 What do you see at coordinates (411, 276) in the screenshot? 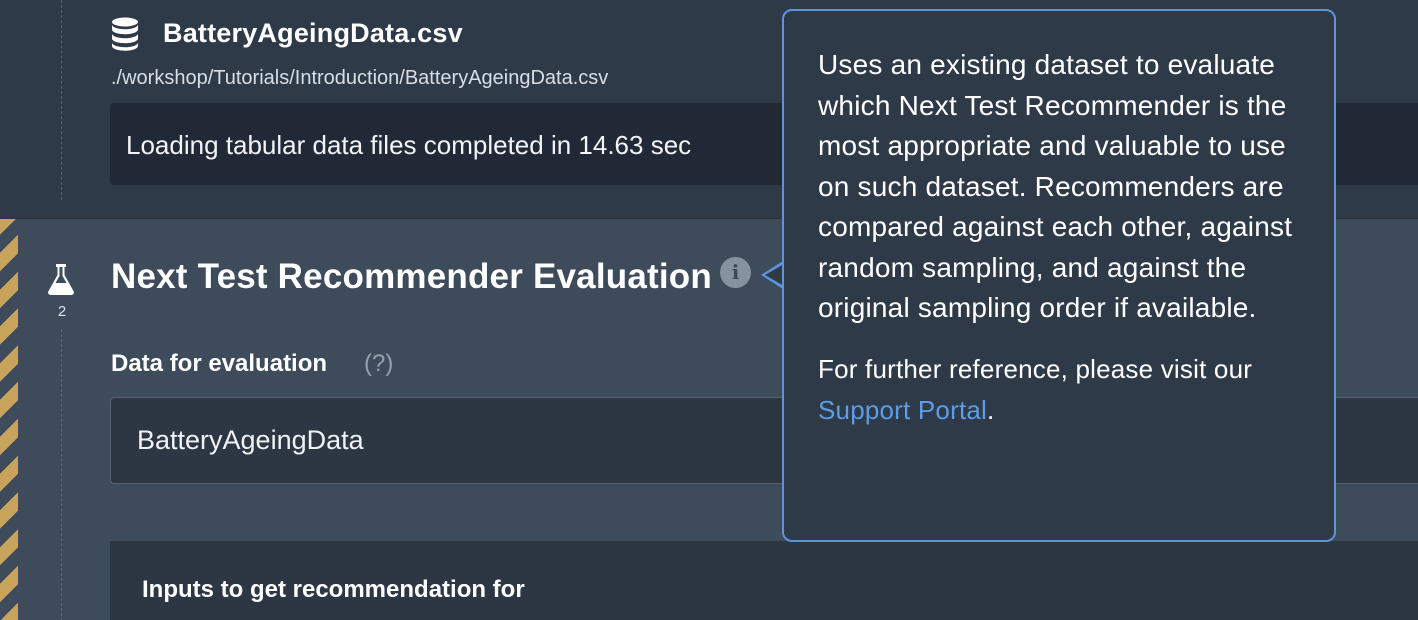
I see `step-title: Next Test Recommender Evaluation` at bounding box center [411, 276].